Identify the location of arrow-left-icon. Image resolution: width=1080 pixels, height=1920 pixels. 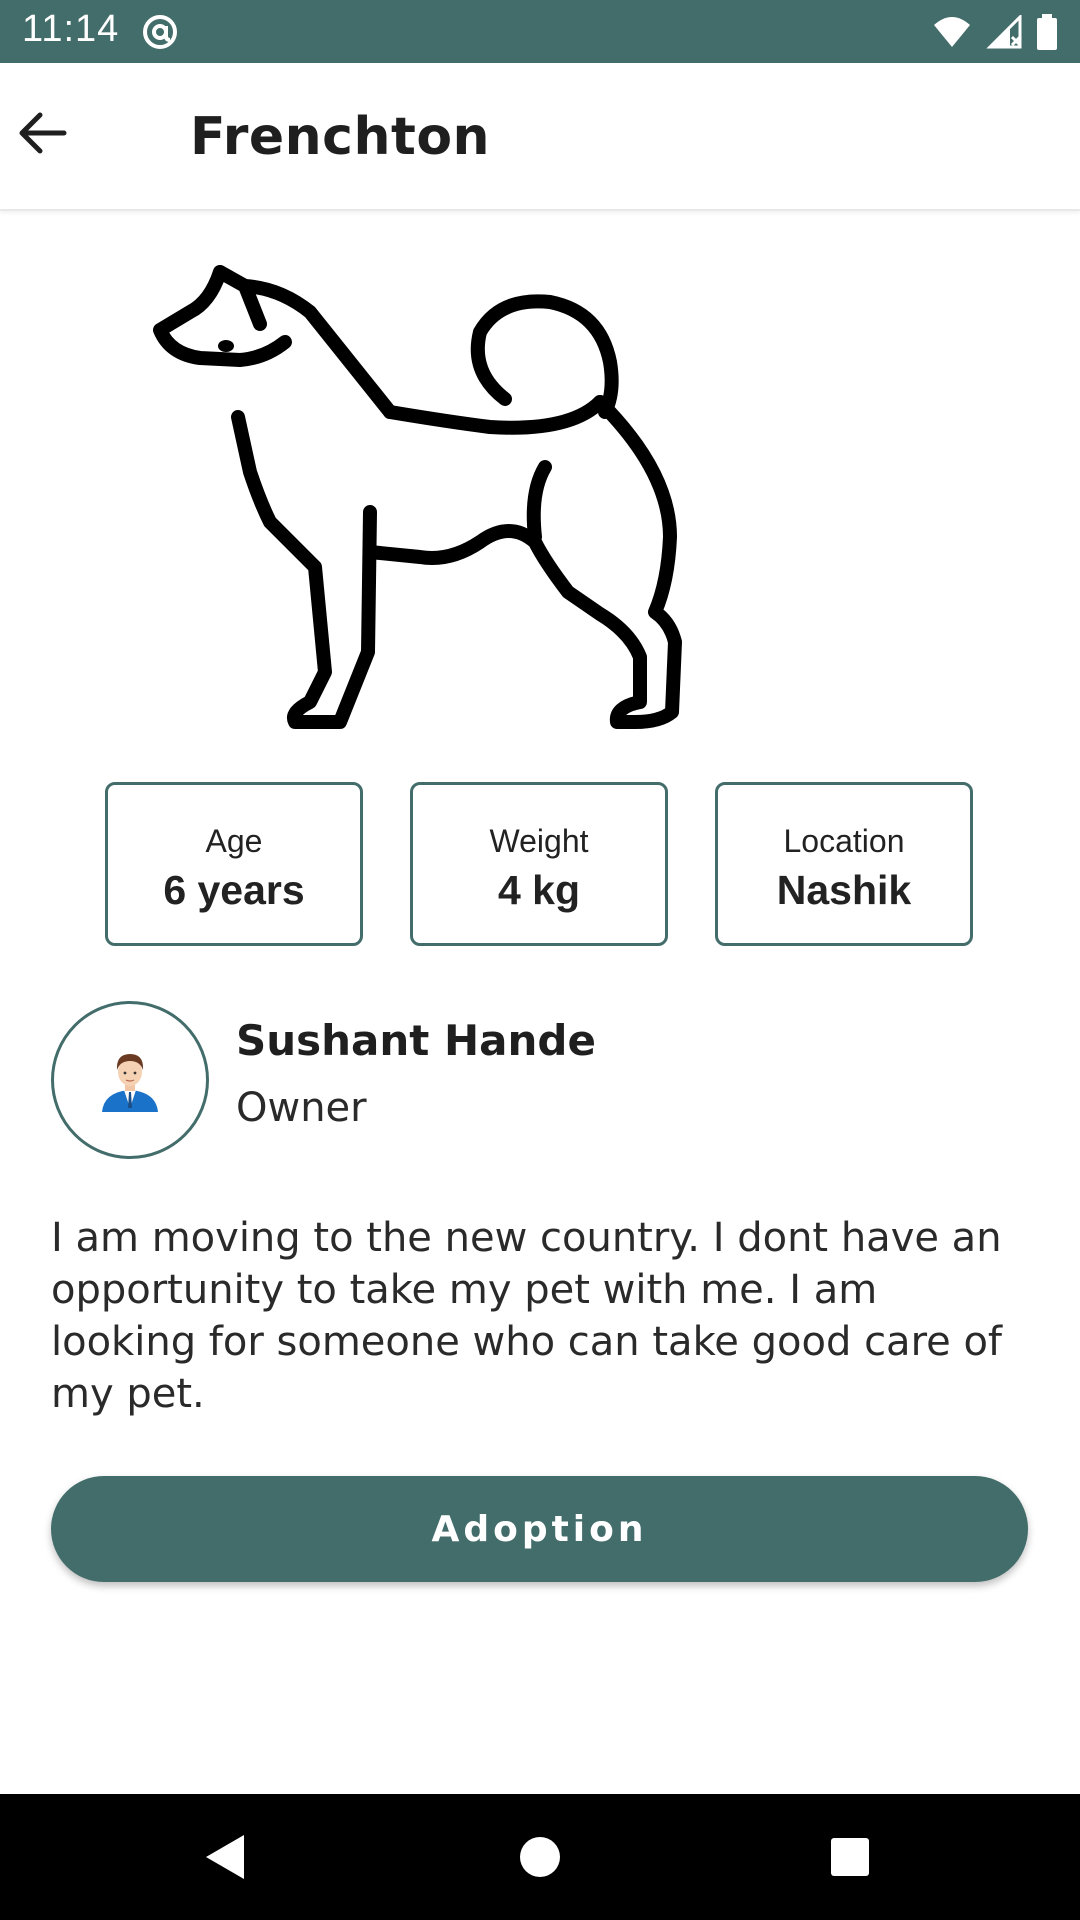
(44, 133).